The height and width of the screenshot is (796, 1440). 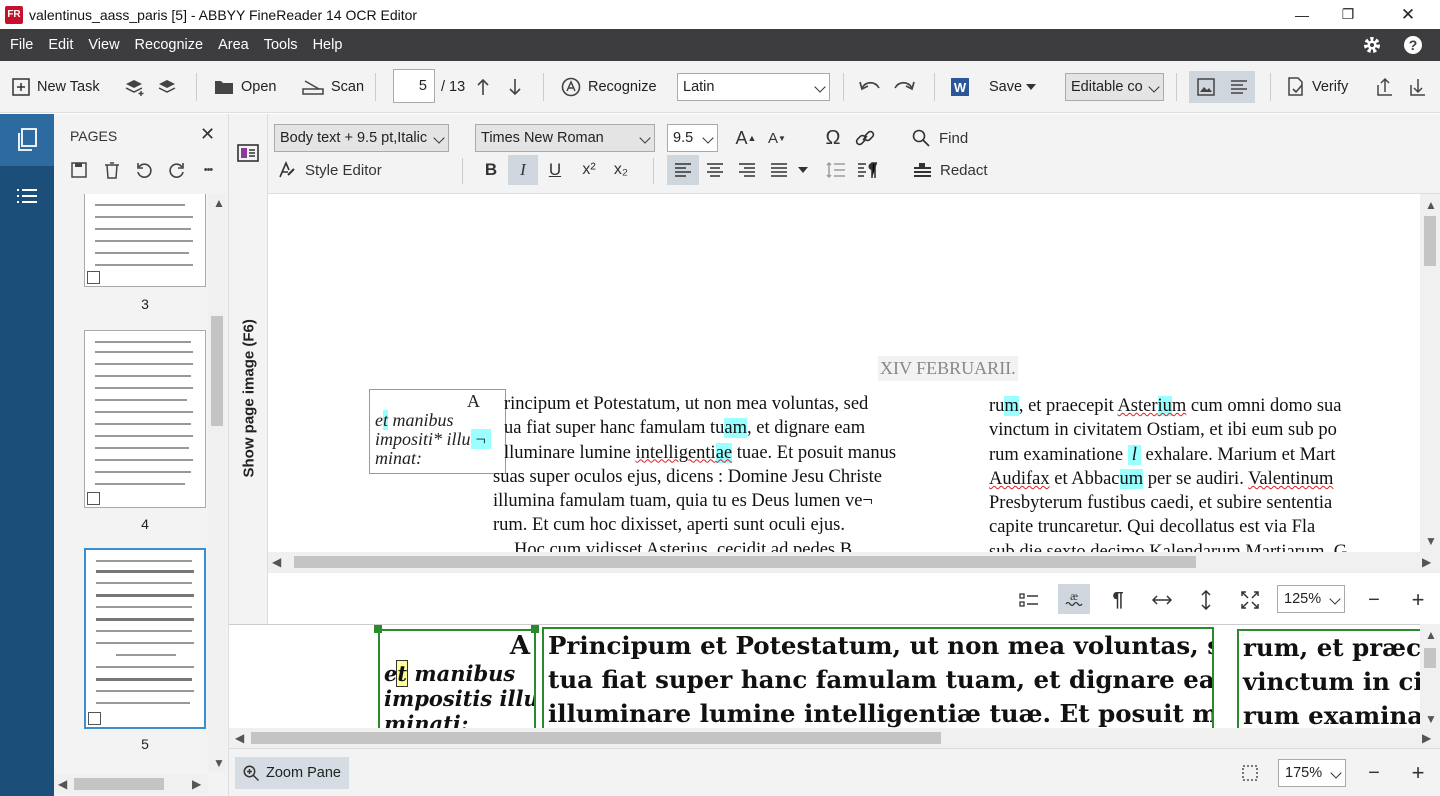 What do you see at coordinates (437, 431) in the screenshot?
I see `margin-note-block: A et manibus impositi* illu ¬ minat:` at bounding box center [437, 431].